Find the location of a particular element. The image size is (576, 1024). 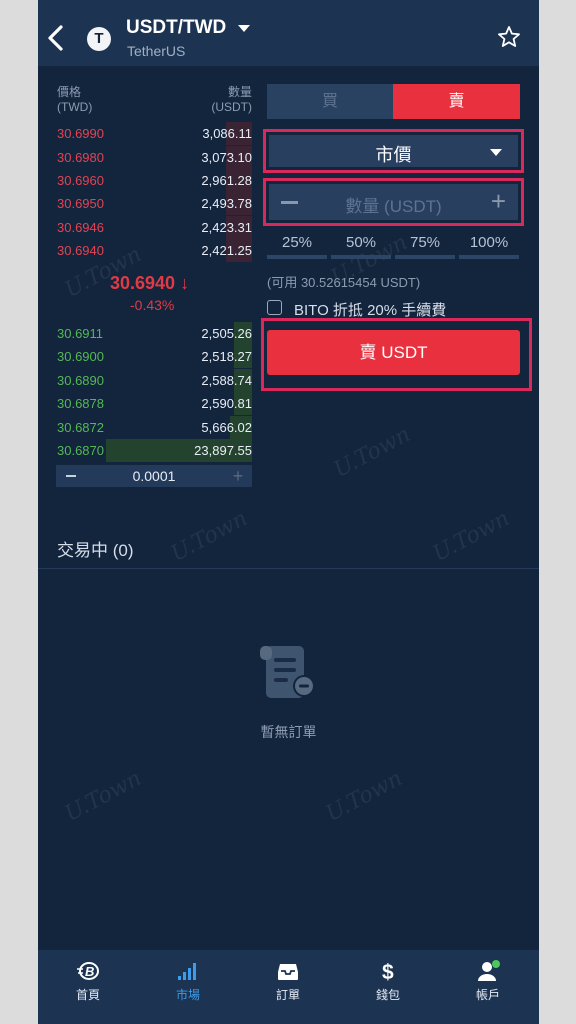

ask-price: 30.6980 is located at coordinates (80, 157).